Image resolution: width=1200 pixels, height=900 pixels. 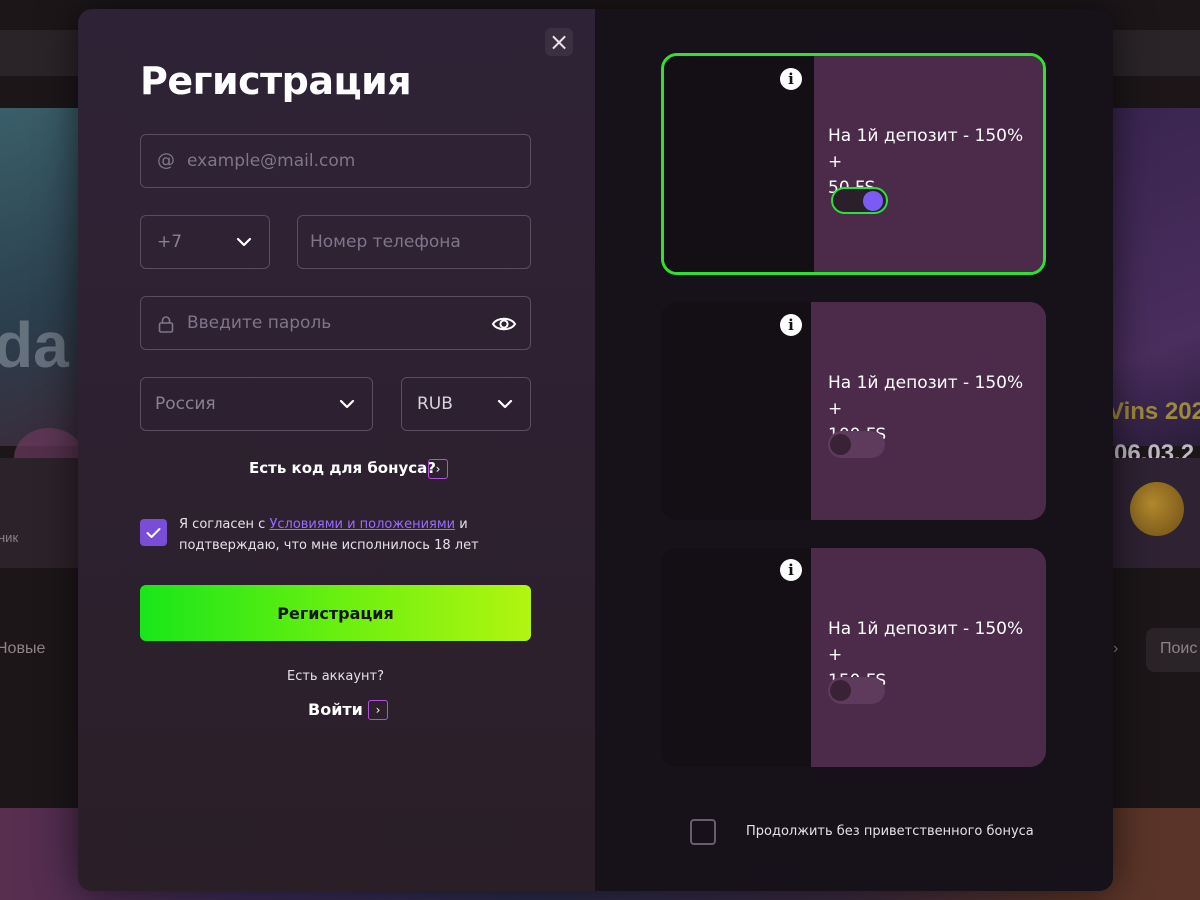 I want to click on lock-icon, so click(x=166, y=324).